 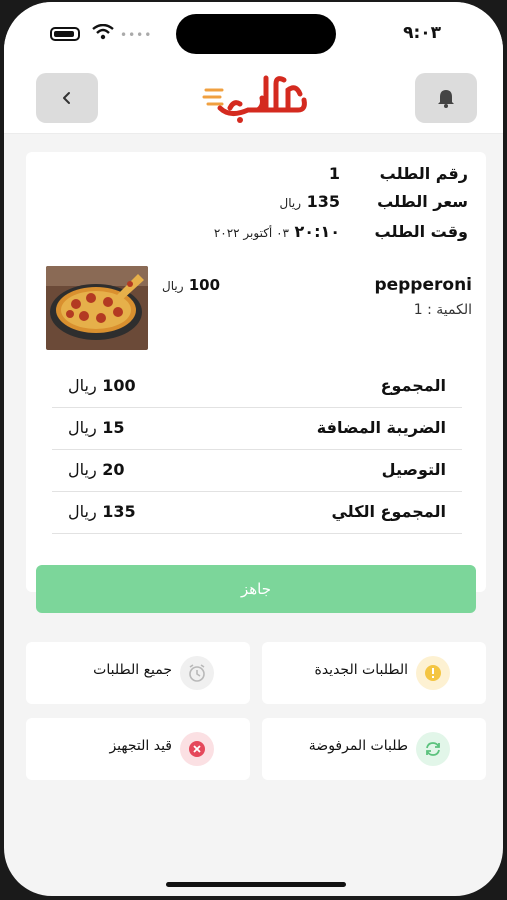 I want to click on new-orders-tile: الطلبات الجديدة, so click(x=374, y=673).